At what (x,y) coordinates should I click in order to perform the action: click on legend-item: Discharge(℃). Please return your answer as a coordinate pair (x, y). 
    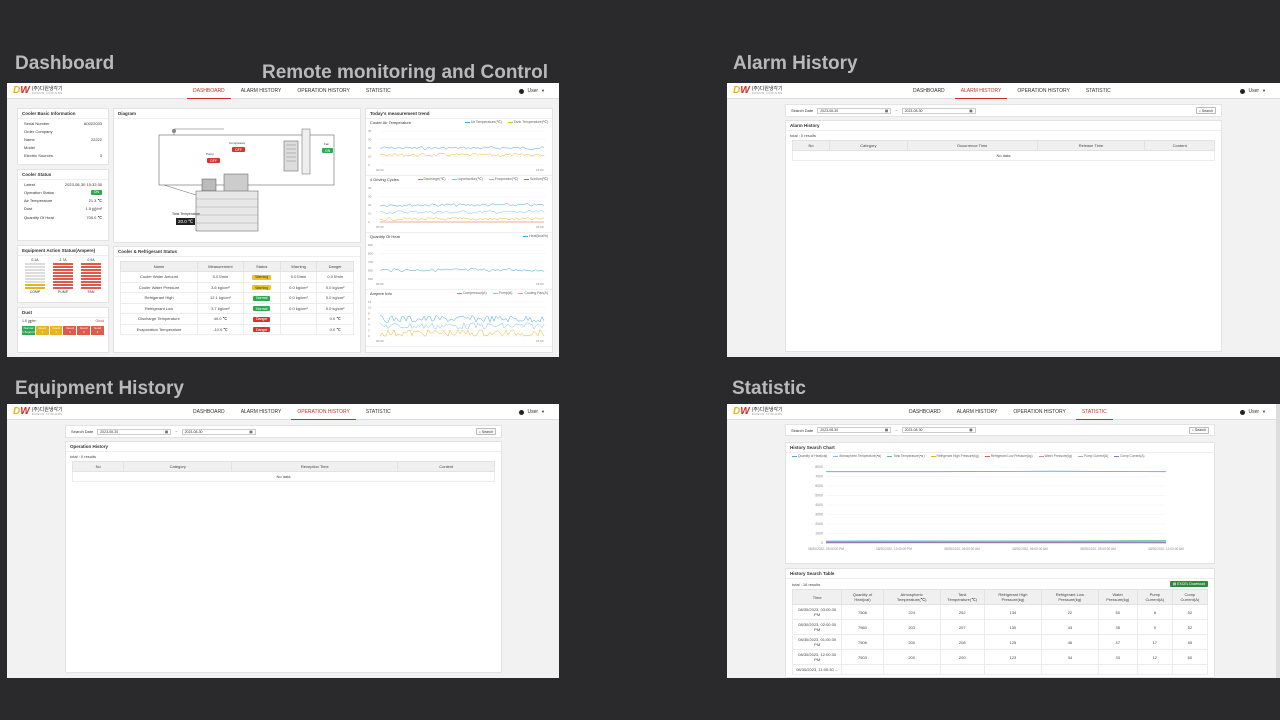
    Looking at the image, I should click on (431, 179).